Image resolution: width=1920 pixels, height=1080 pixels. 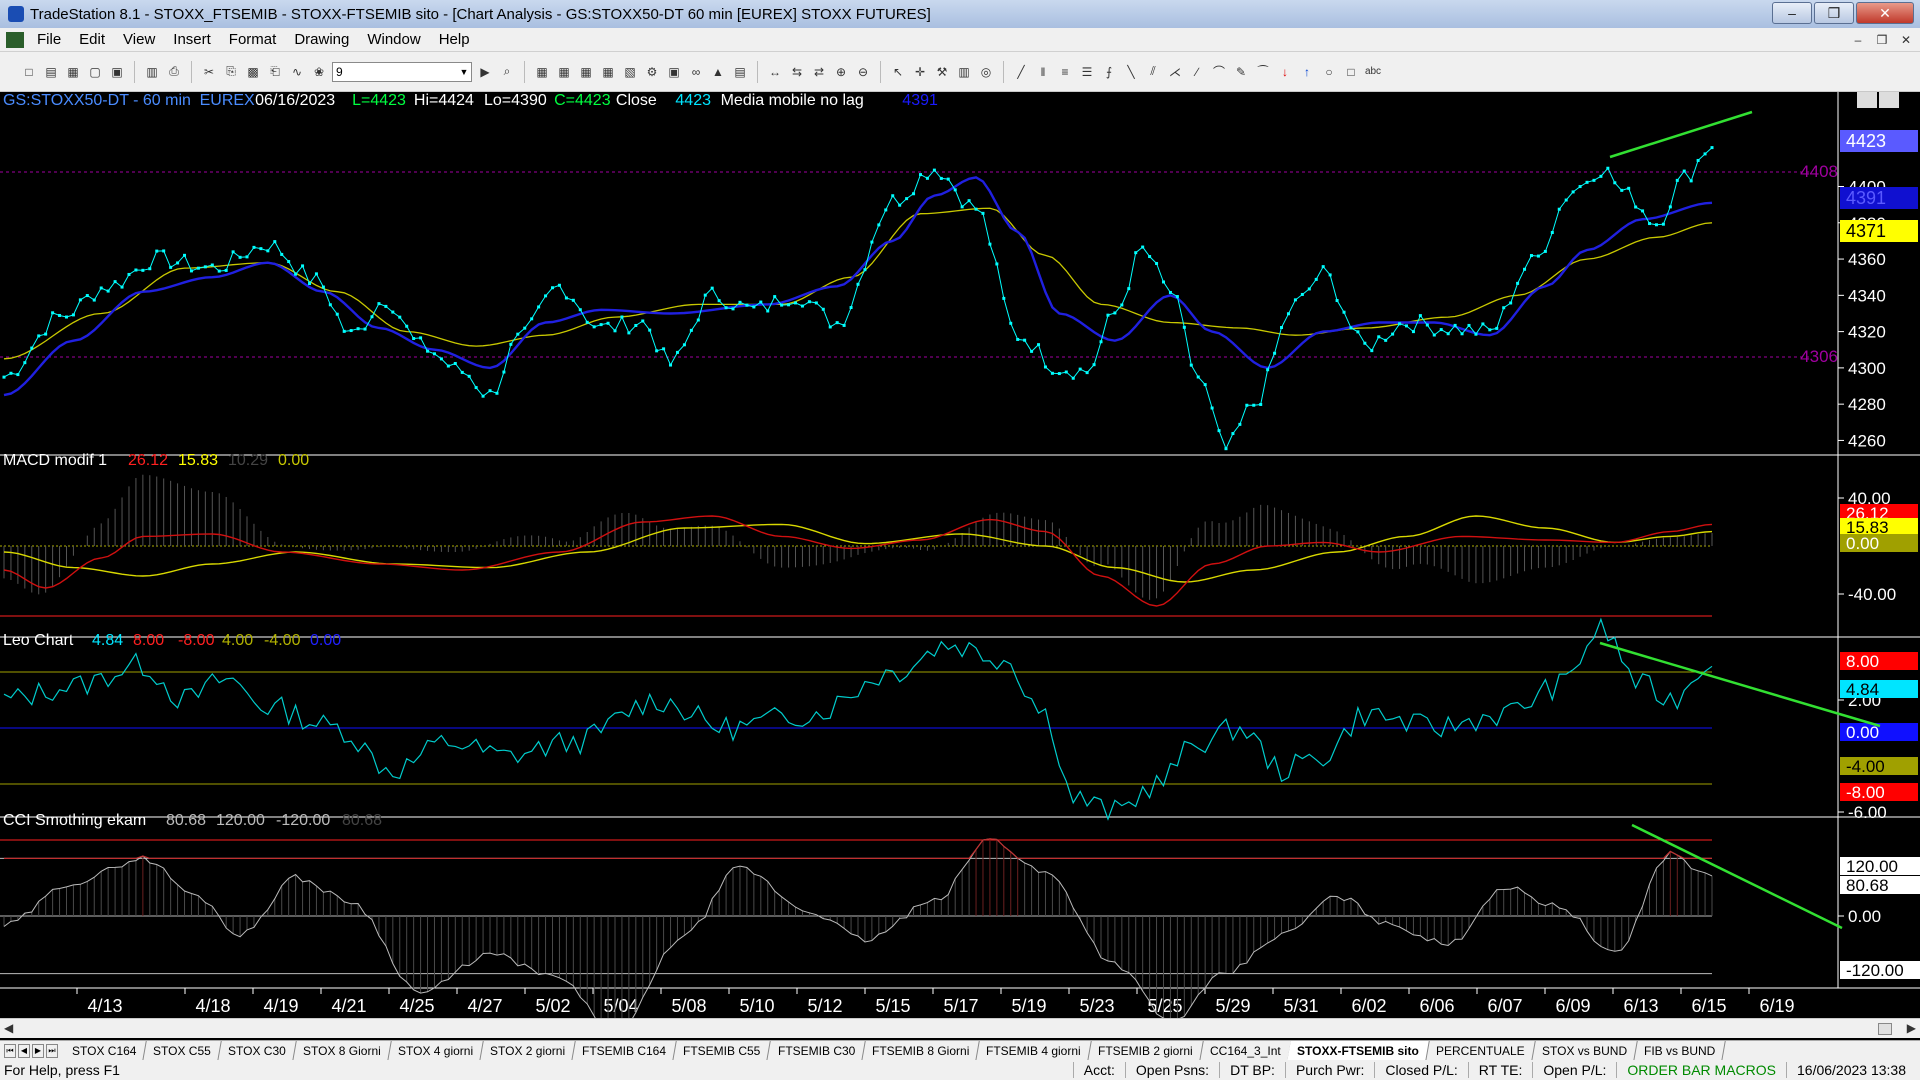 What do you see at coordinates (1087, 72) in the screenshot?
I see `channel-icon: ☰` at bounding box center [1087, 72].